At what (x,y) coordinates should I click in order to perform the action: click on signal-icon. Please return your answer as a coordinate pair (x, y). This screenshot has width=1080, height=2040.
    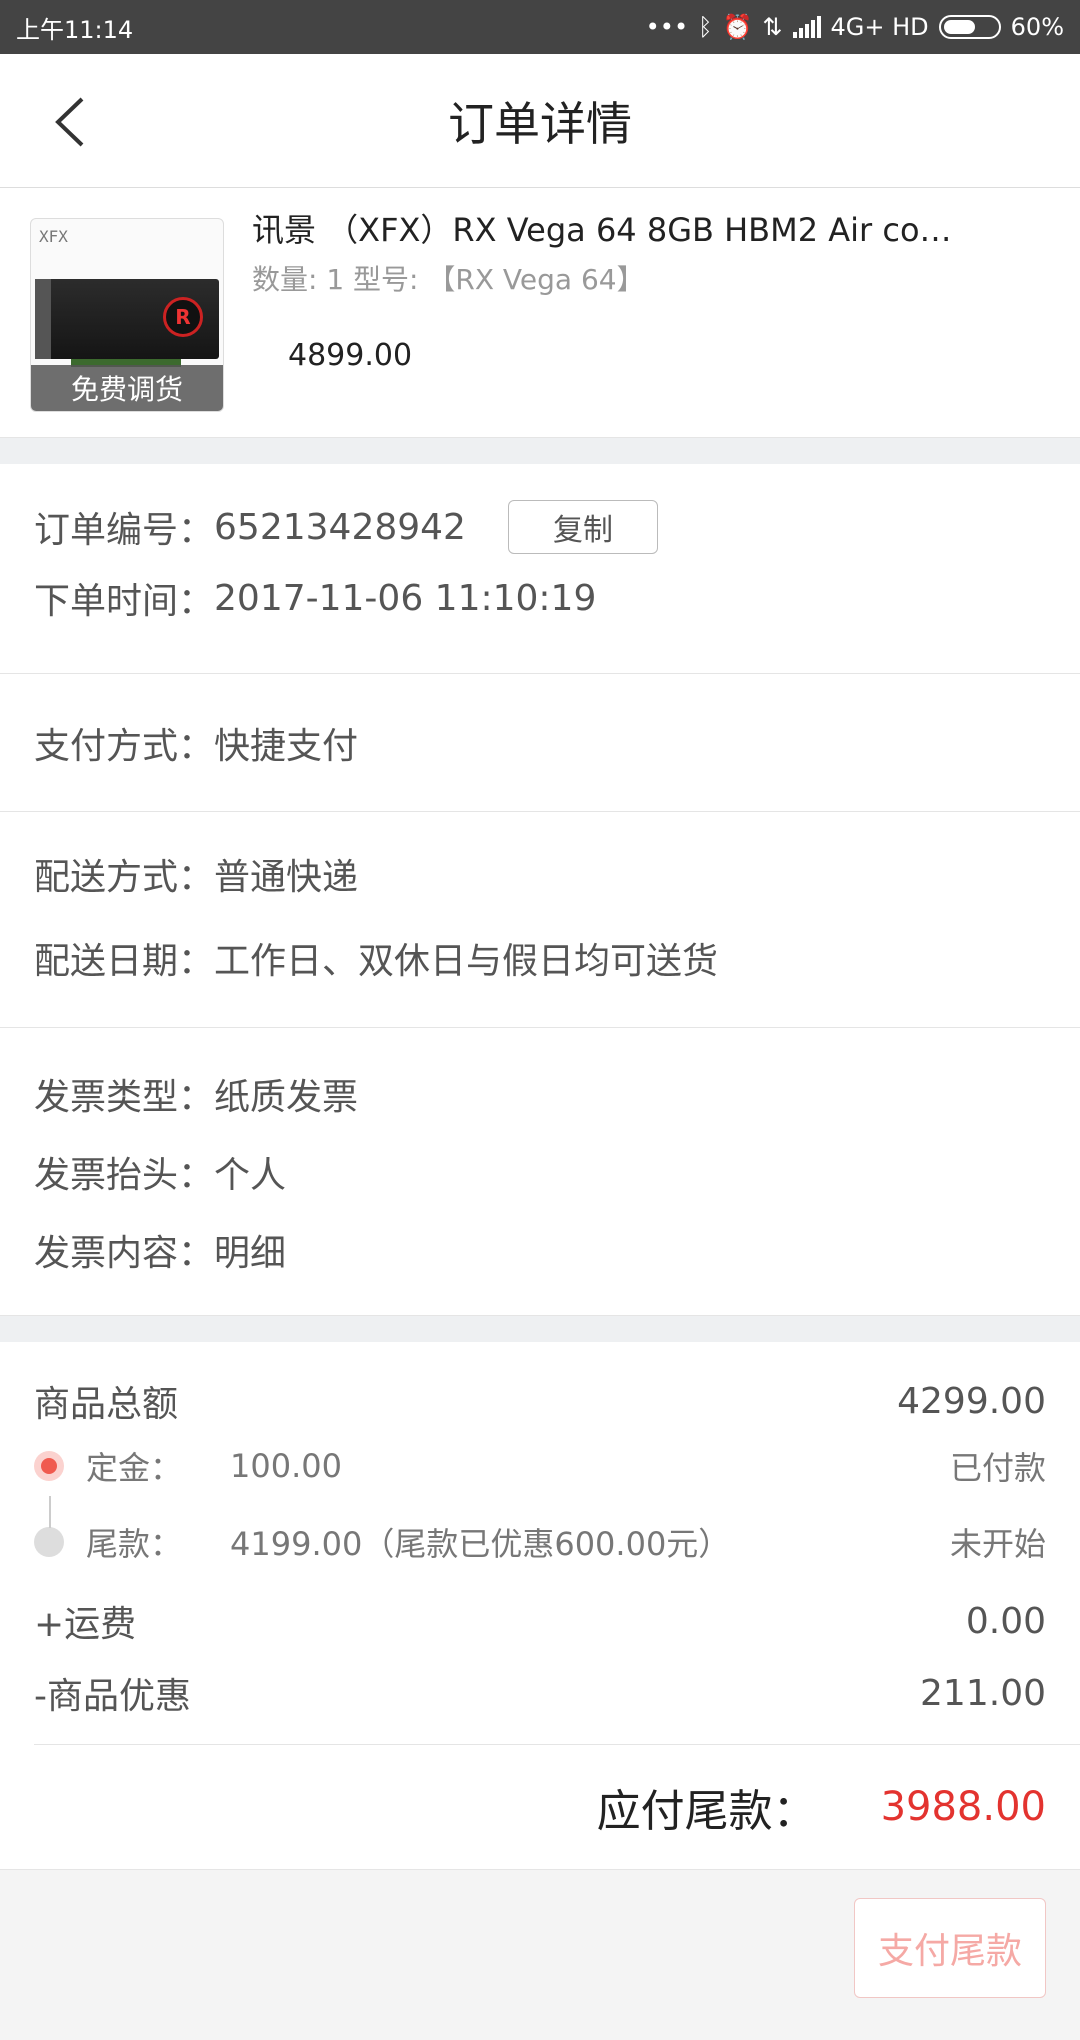
    Looking at the image, I should click on (806, 27).